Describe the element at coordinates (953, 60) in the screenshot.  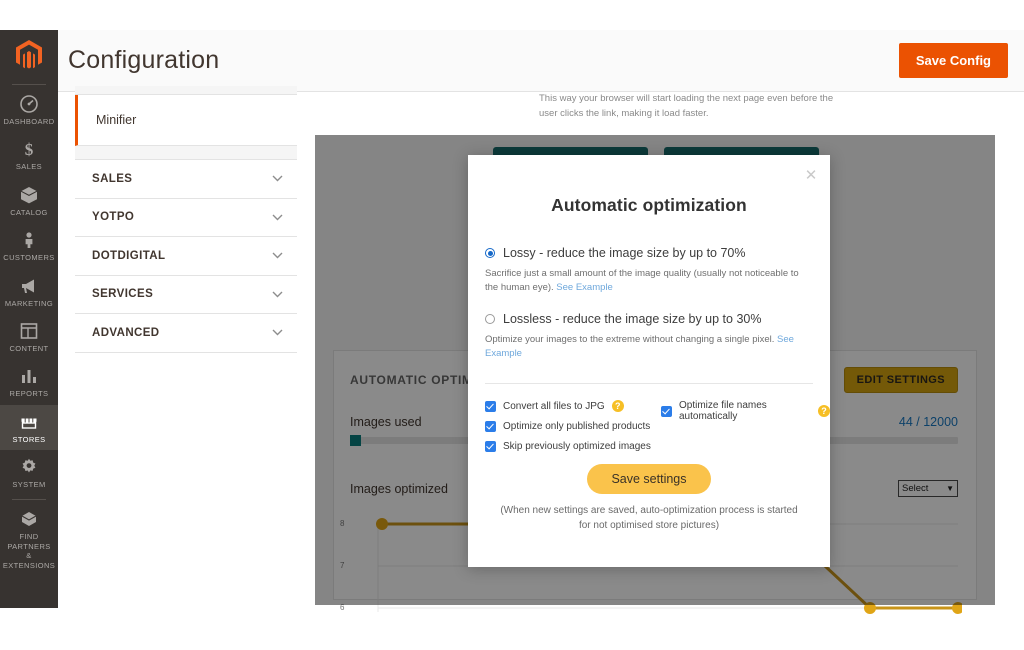
I see `save-config-button: Save Config` at that location.